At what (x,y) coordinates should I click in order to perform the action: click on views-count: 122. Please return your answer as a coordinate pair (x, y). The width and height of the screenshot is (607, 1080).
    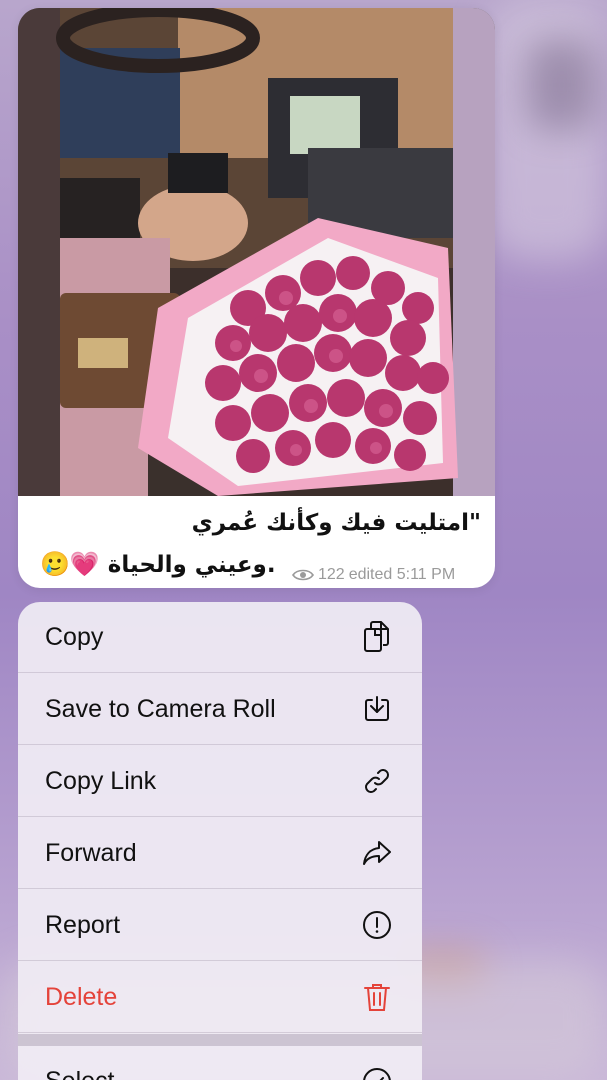
    Looking at the image, I should click on (331, 574).